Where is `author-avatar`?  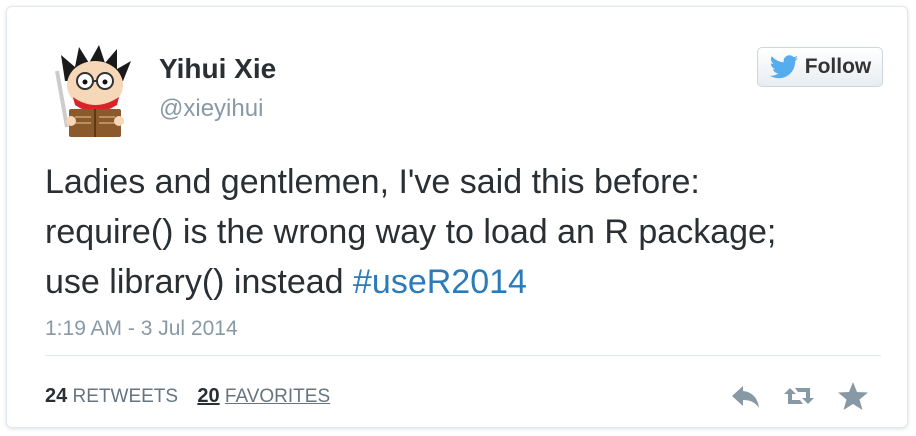 author-avatar is located at coordinates (93, 91).